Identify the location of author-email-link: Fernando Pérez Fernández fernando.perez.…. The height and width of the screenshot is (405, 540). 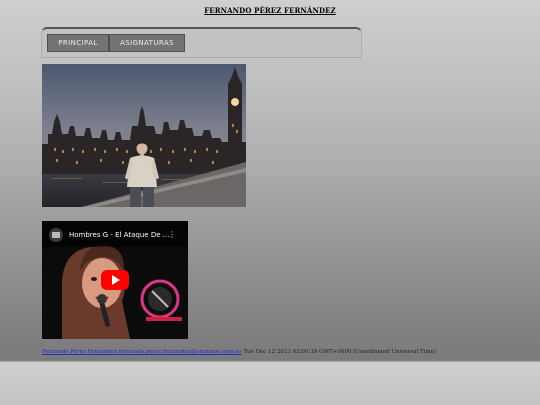
(142, 352).